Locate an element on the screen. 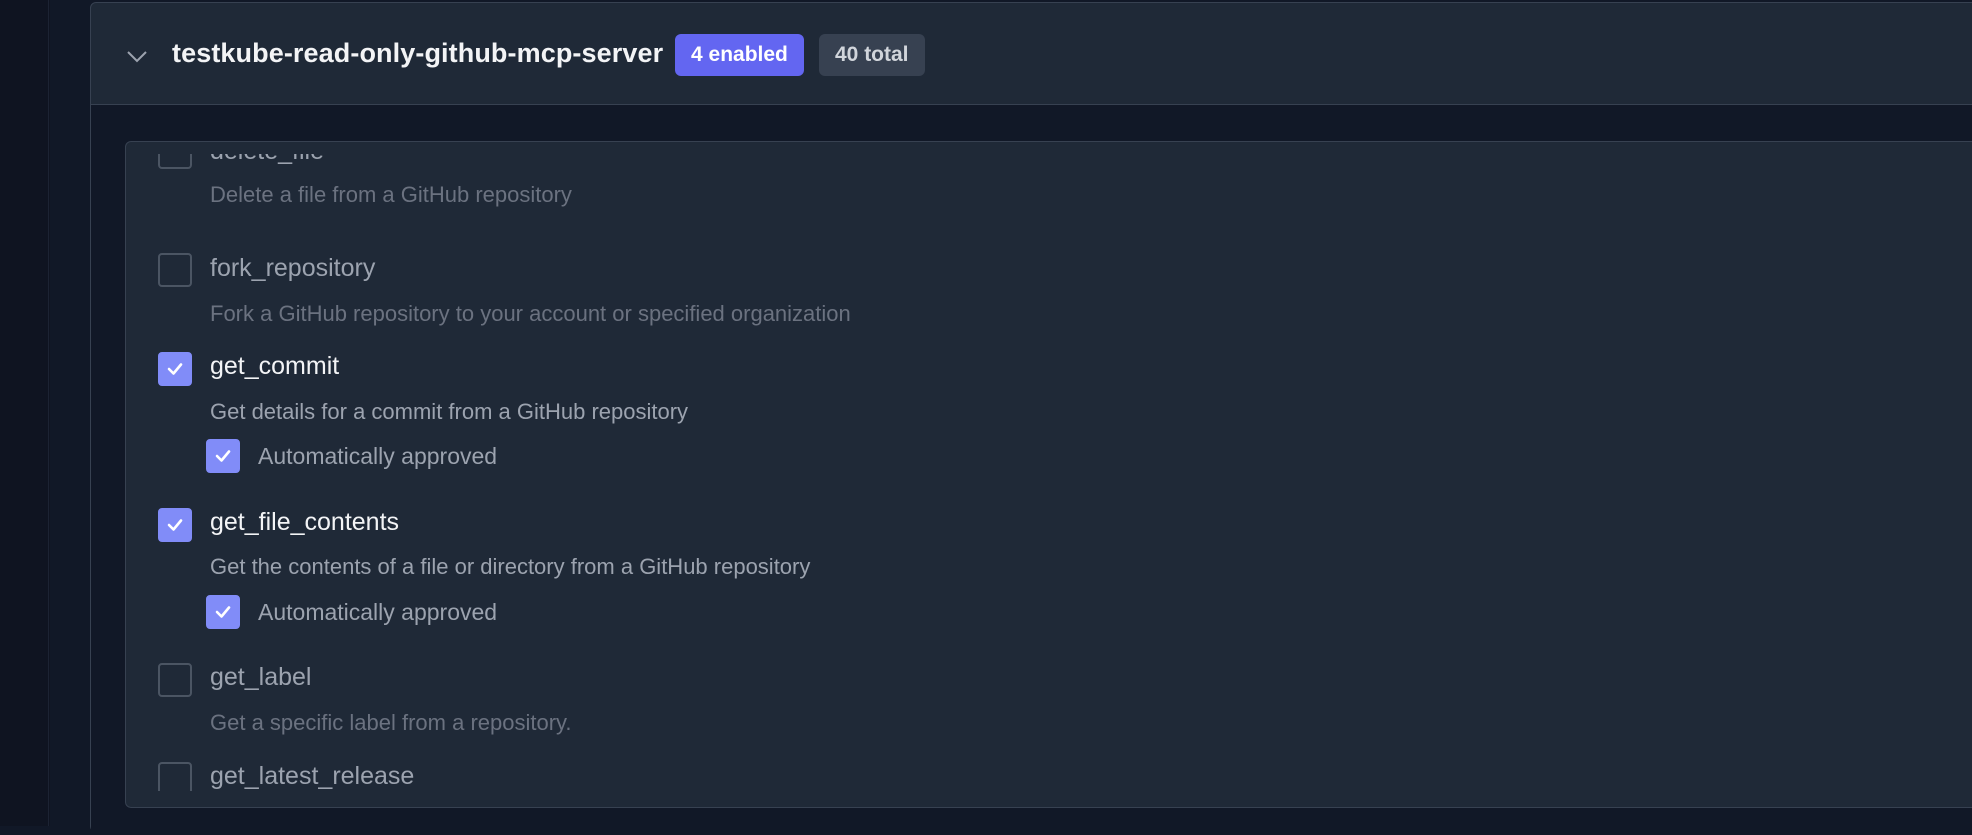 The height and width of the screenshot is (835, 1972). tool-name: delete_file is located at coordinates (267, 160).